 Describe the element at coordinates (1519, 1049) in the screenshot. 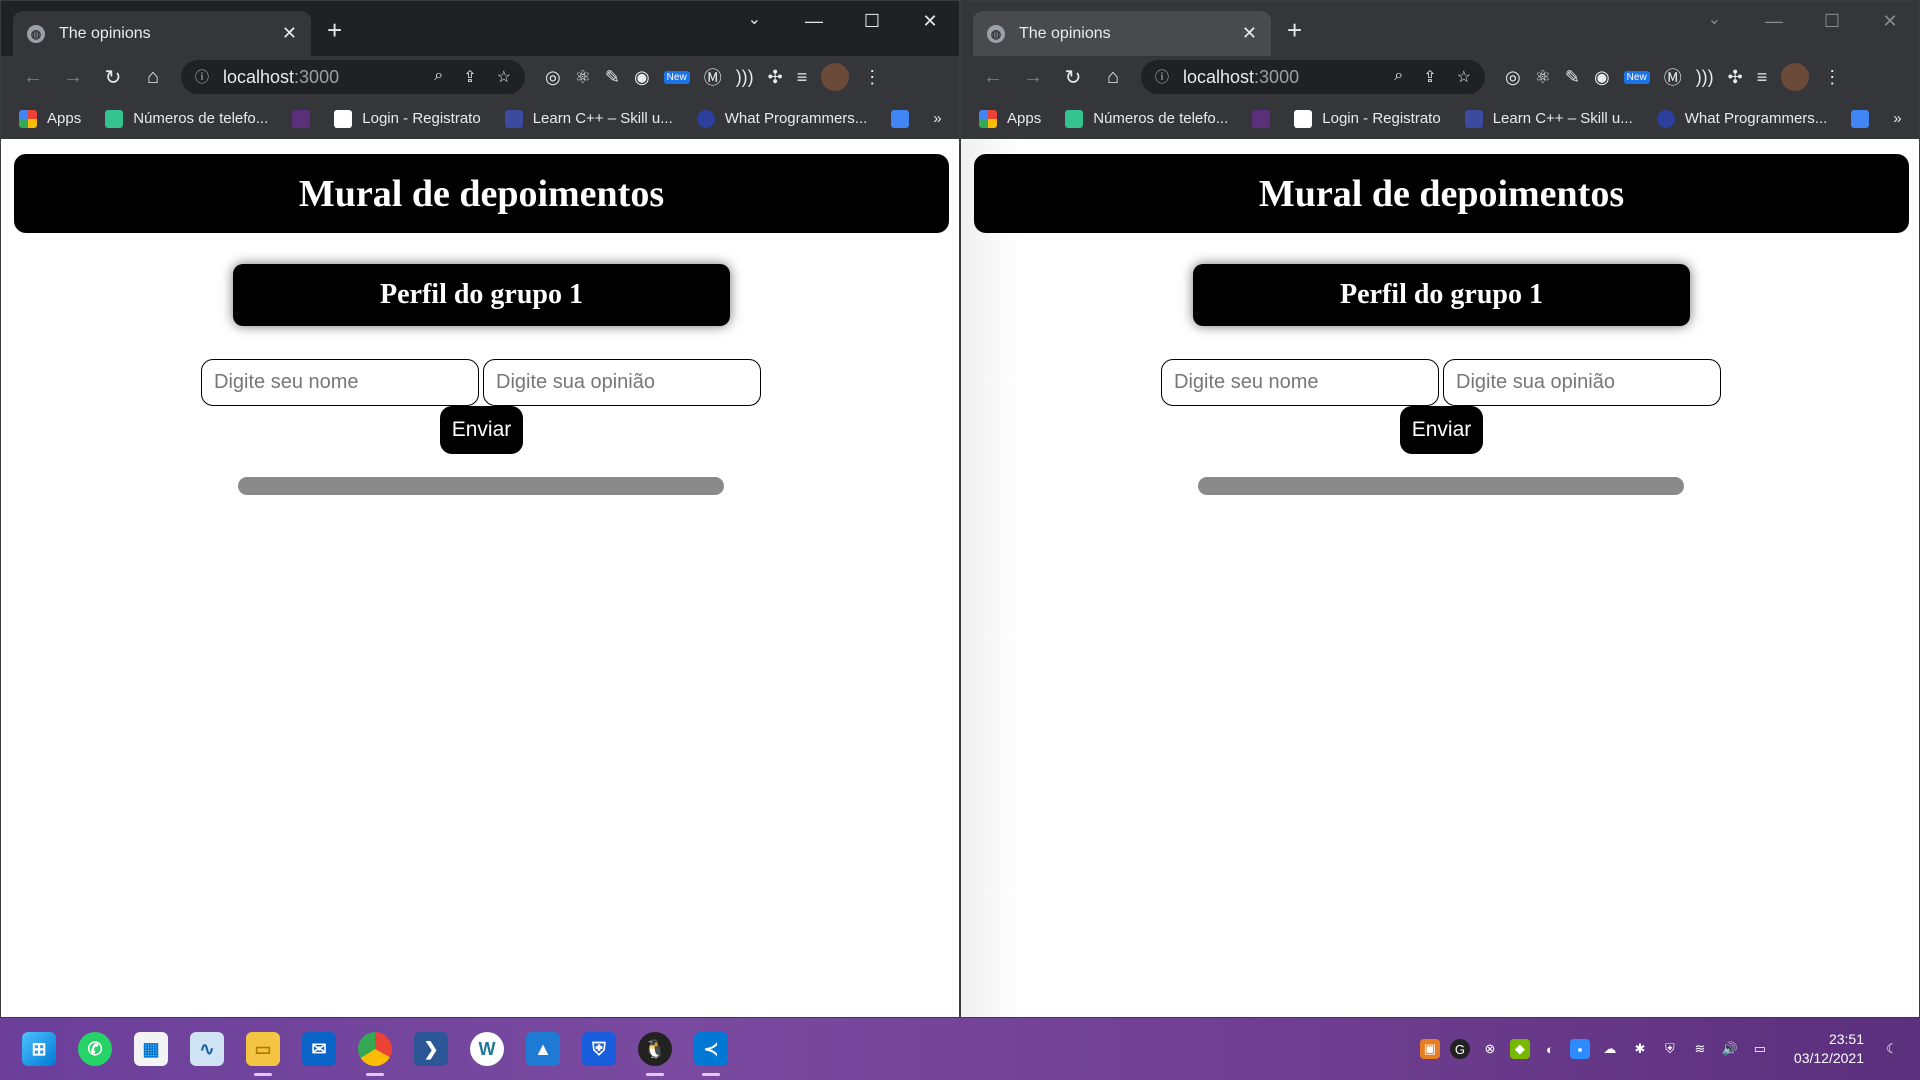

I see `nvidia-icon: ◆` at that location.